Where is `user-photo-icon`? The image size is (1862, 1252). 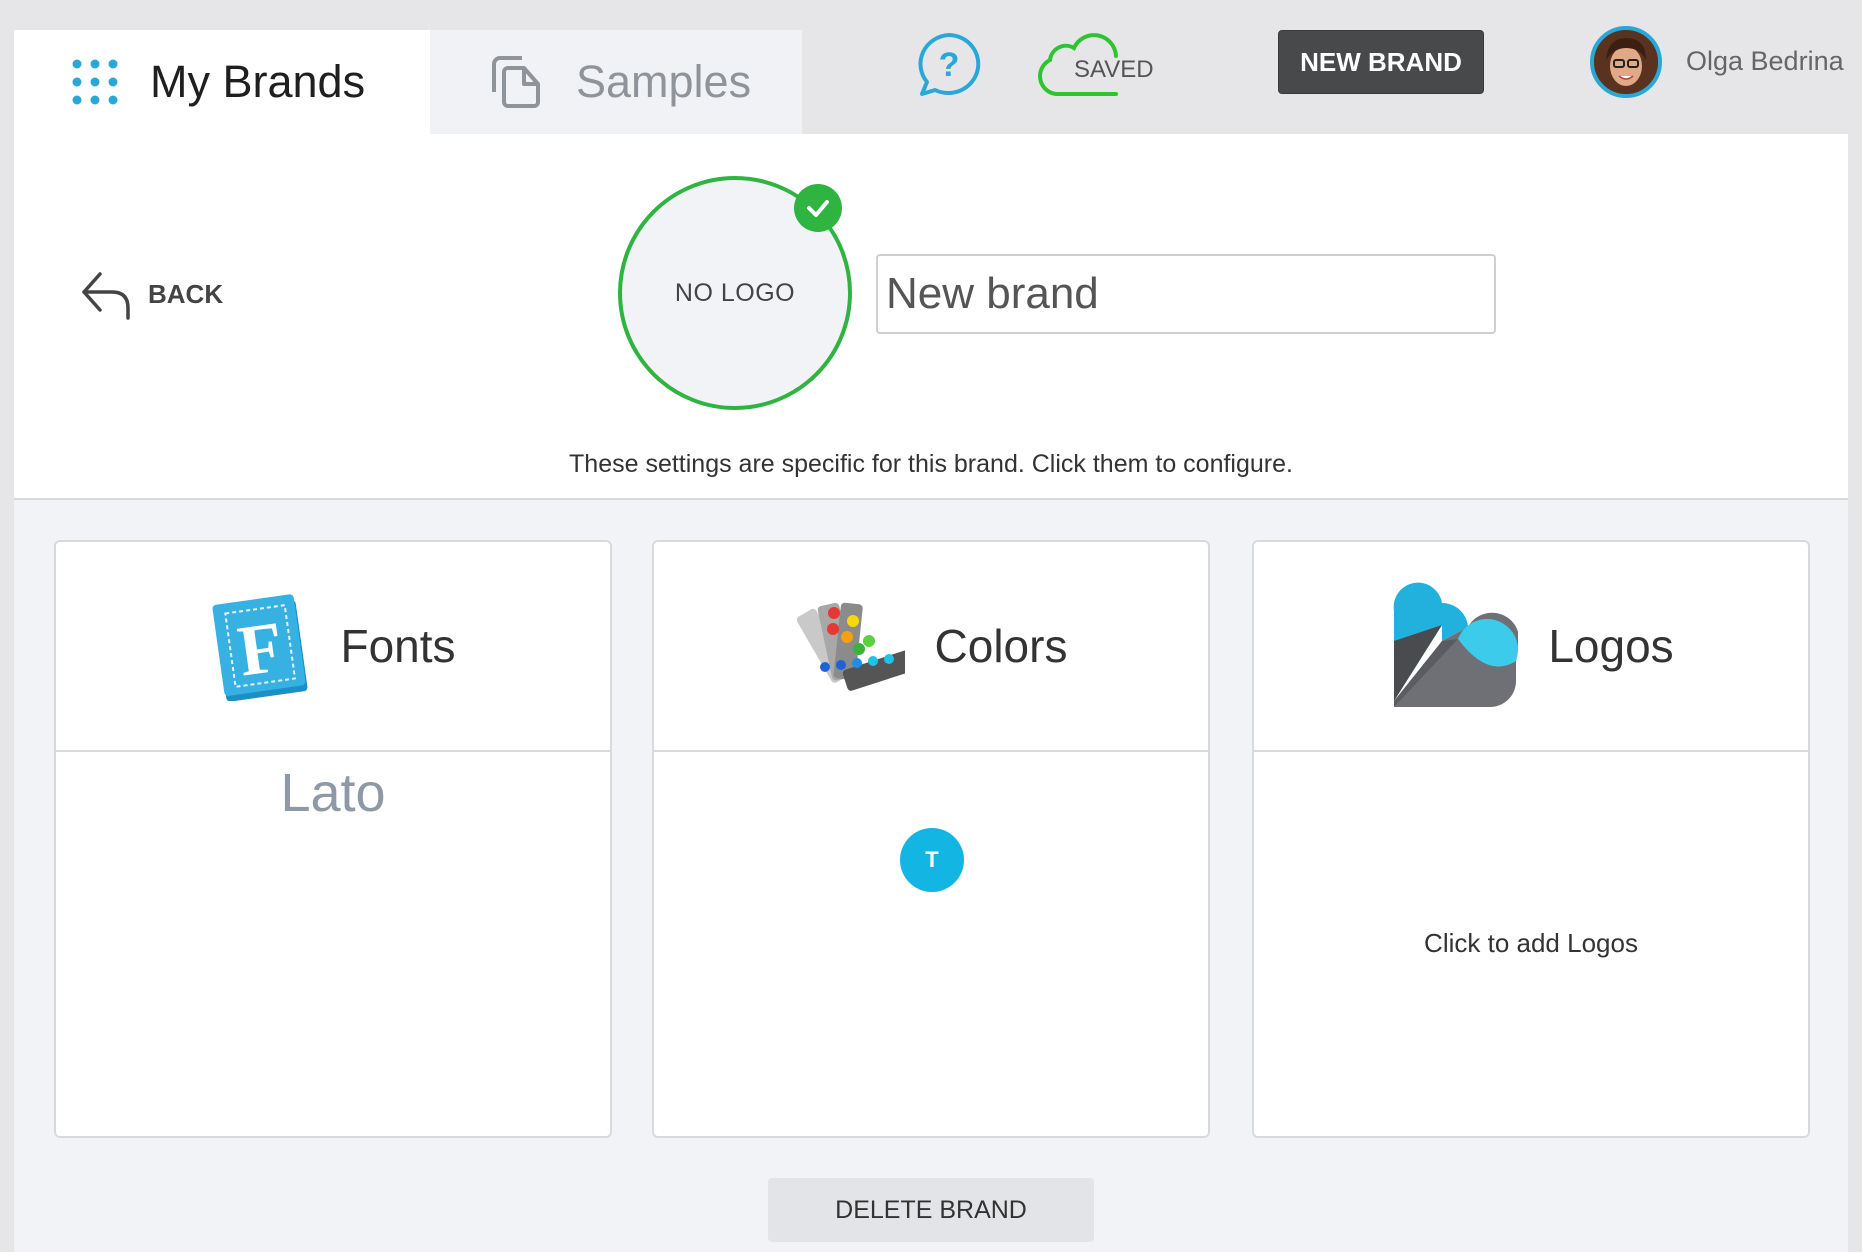 user-photo-icon is located at coordinates (1626, 62).